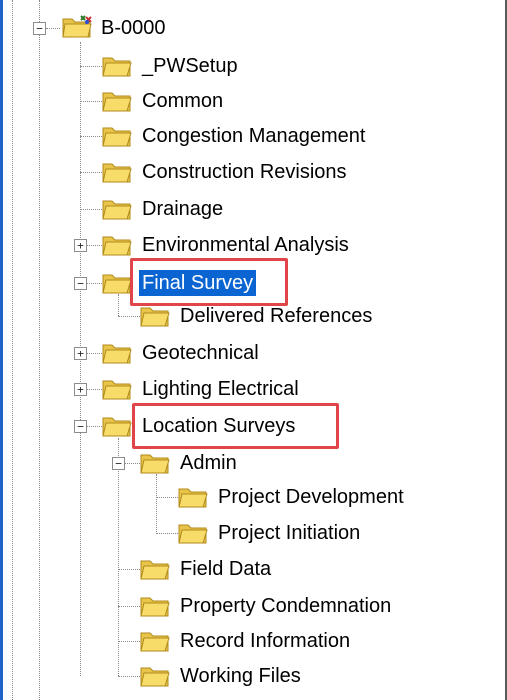 The height and width of the screenshot is (700, 507). What do you see at coordinates (253, 463) in the screenshot?
I see `tree-item-admin: − Admin` at bounding box center [253, 463].